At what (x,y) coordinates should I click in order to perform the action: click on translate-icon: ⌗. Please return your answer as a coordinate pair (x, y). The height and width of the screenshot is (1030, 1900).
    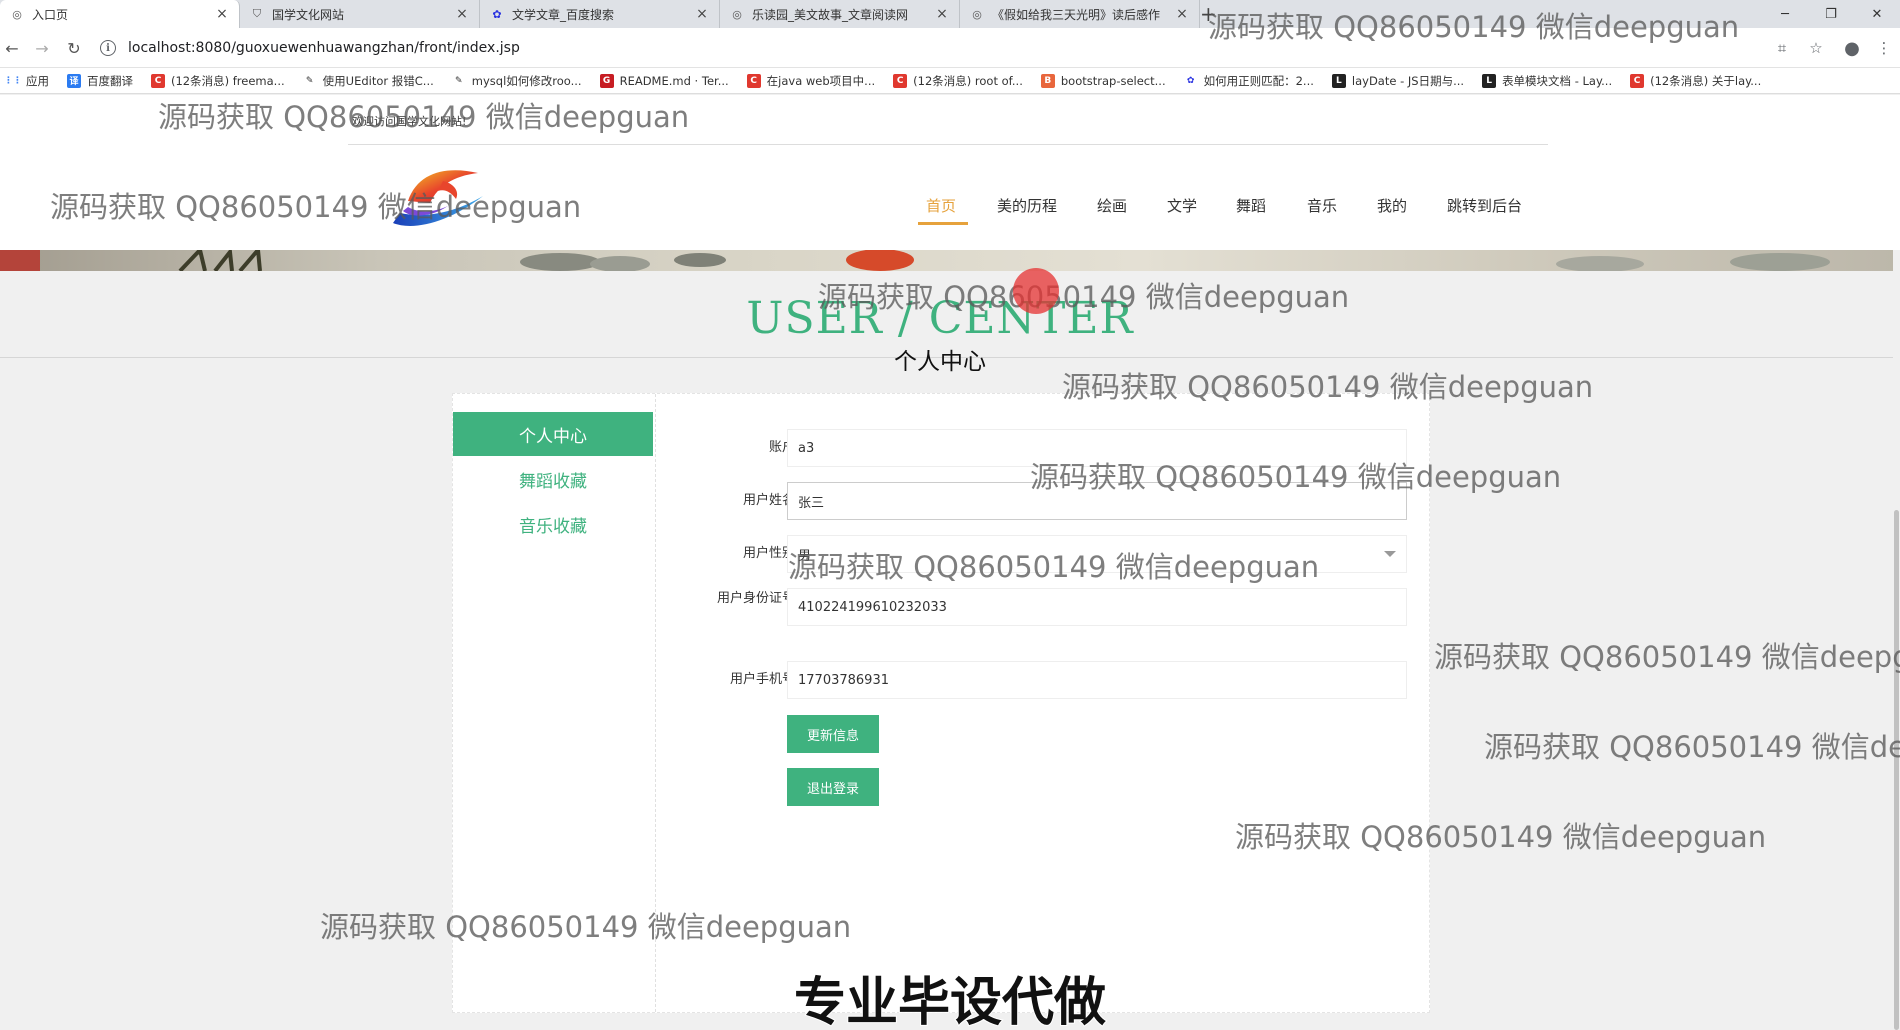
    Looking at the image, I should click on (1782, 48).